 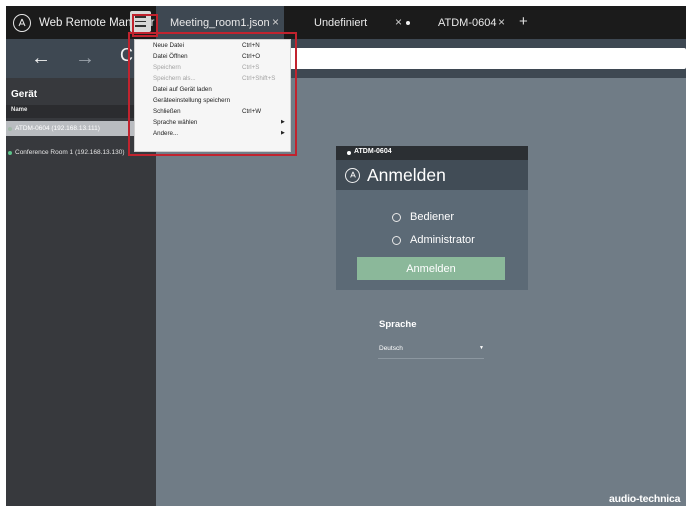 I want to click on brand-logo: audio-technica, so click(x=645, y=499).